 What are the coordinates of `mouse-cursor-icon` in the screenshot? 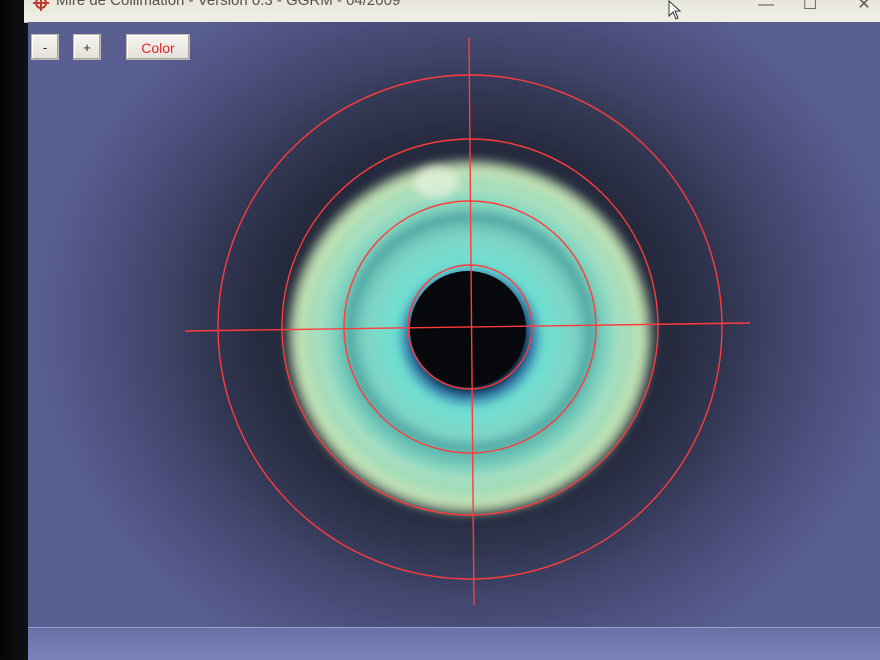 It's located at (675, 10).